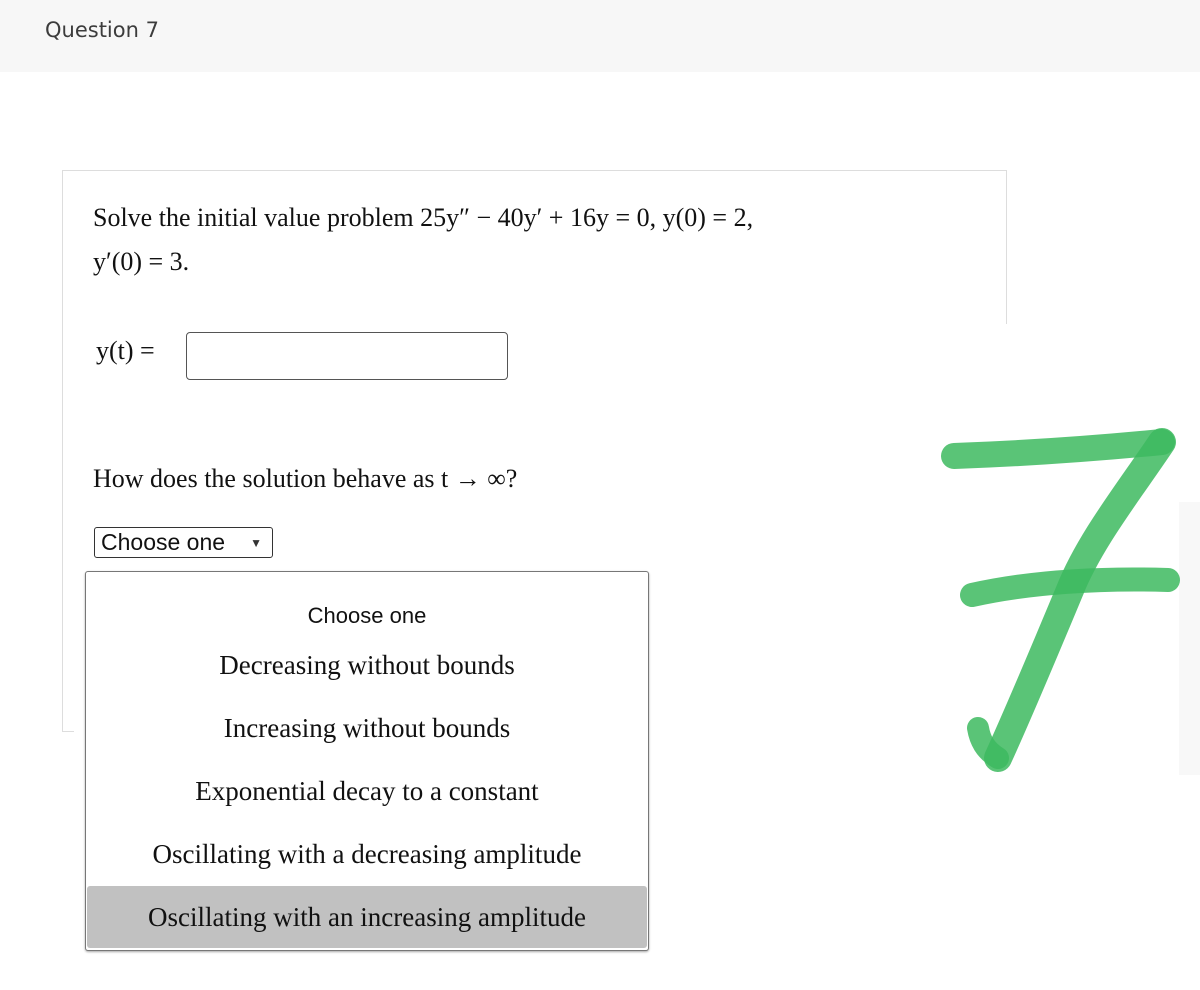  What do you see at coordinates (1189, 638) in the screenshot?
I see `side-panel` at bounding box center [1189, 638].